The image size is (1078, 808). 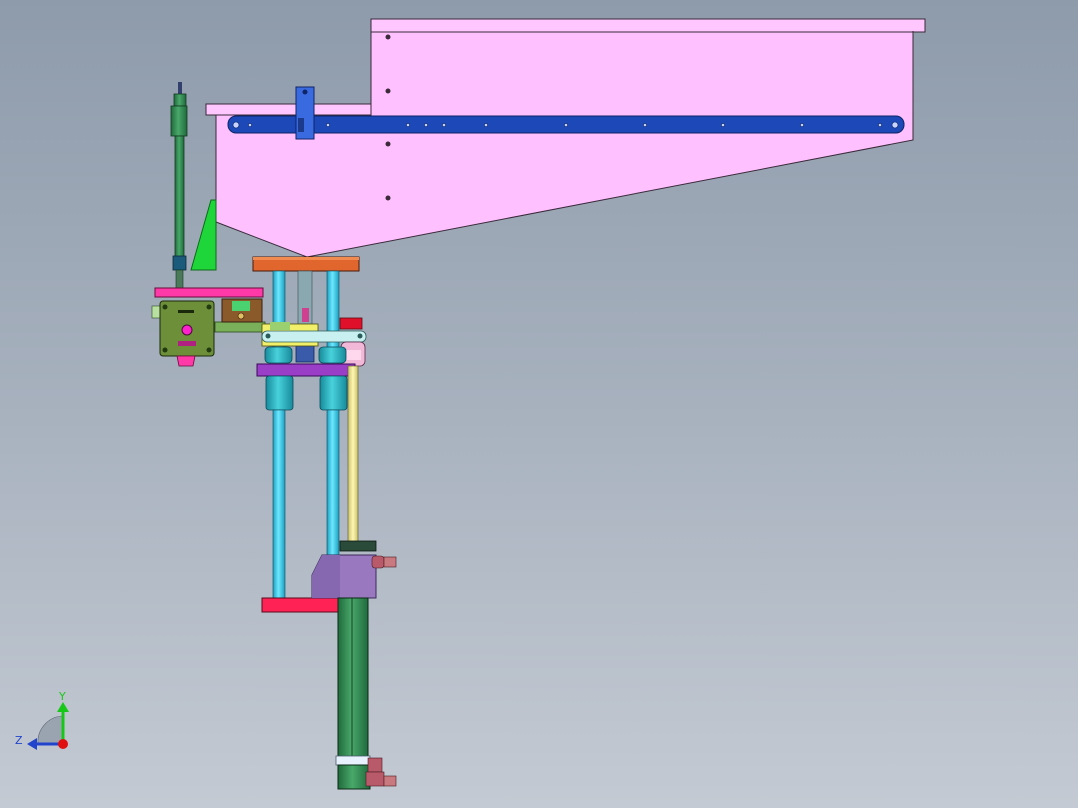 What do you see at coordinates (288, 109) in the screenshot?
I see `hopper-left-flange` at bounding box center [288, 109].